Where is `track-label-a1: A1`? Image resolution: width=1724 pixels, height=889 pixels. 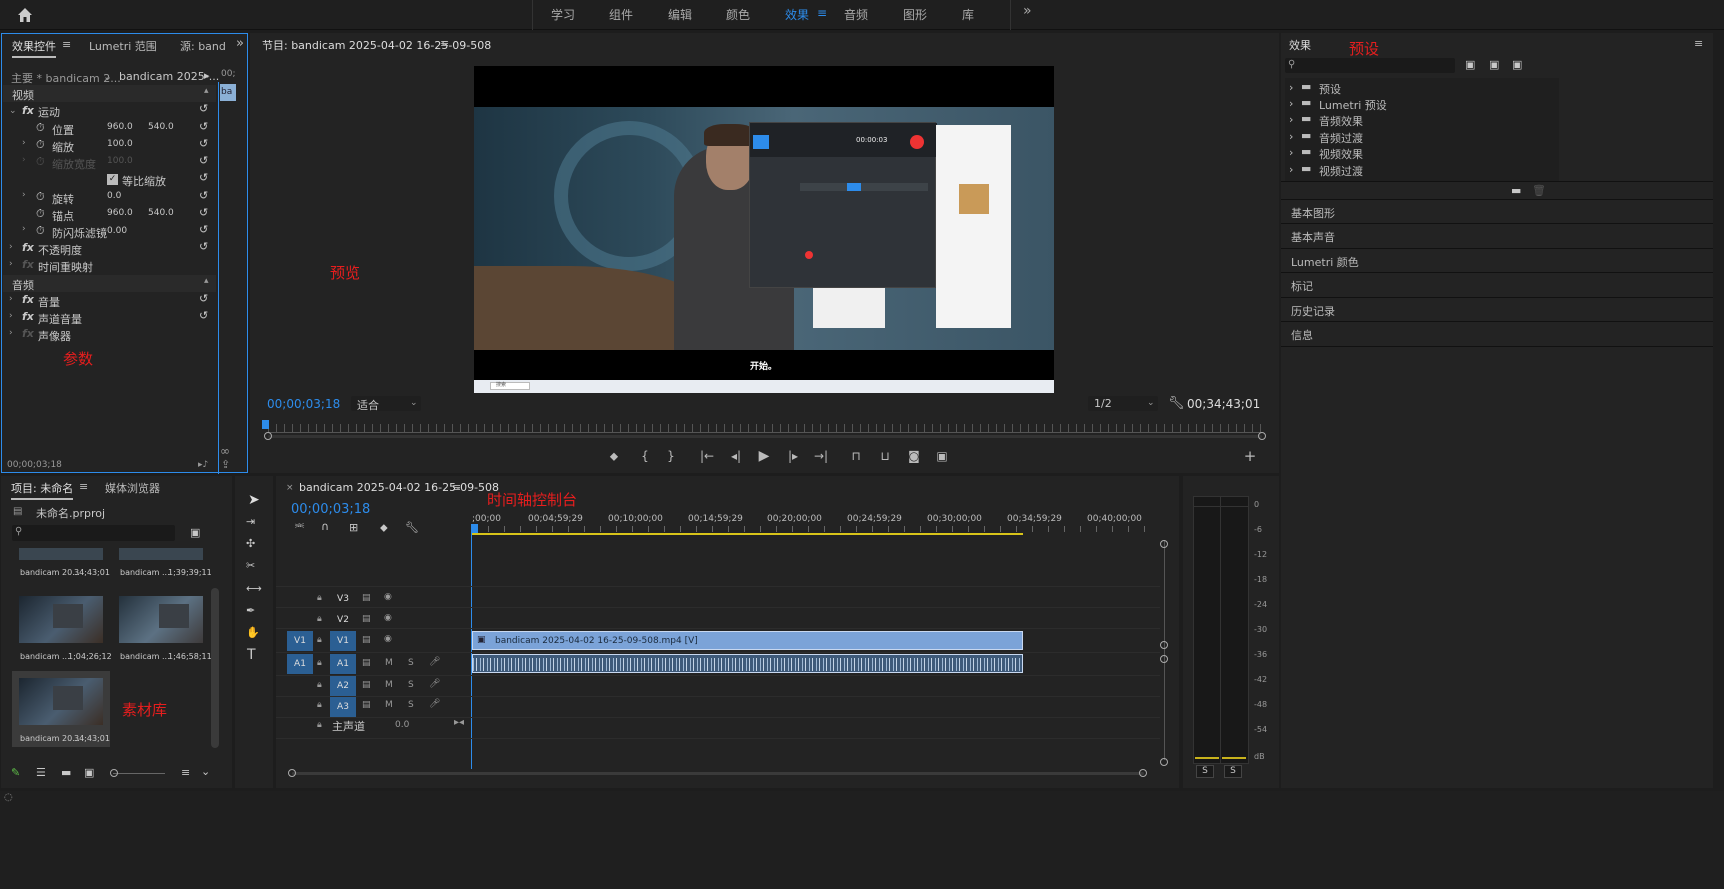
track-label-a1: A1 is located at coordinates (343, 664).